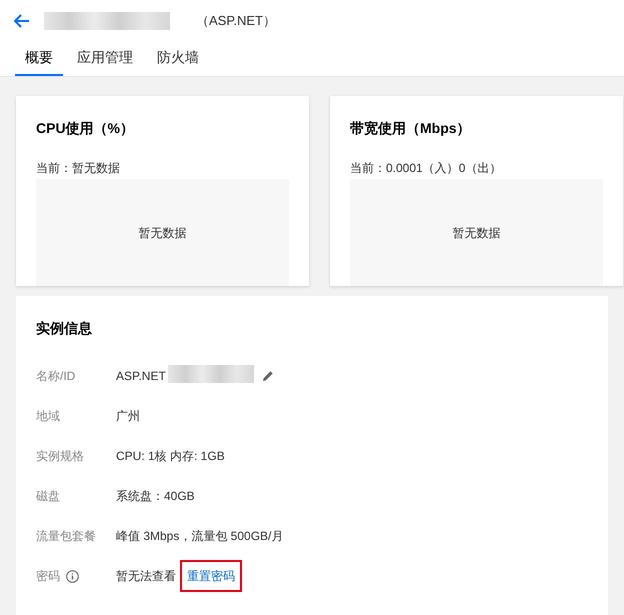  Describe the element at coordinates (48, 576) in the screenshot. I see `field-label: 密码` at that location.